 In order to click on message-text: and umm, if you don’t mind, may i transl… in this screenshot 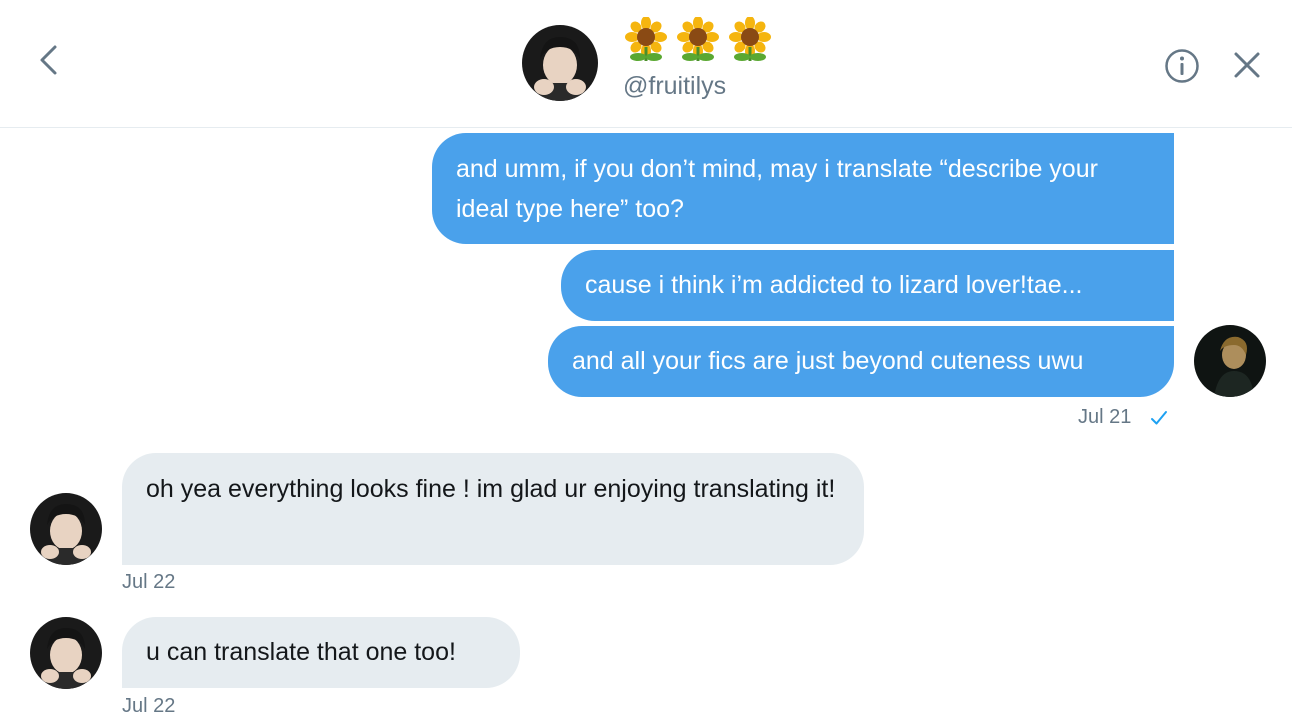, I will do `click(777, 189)`.